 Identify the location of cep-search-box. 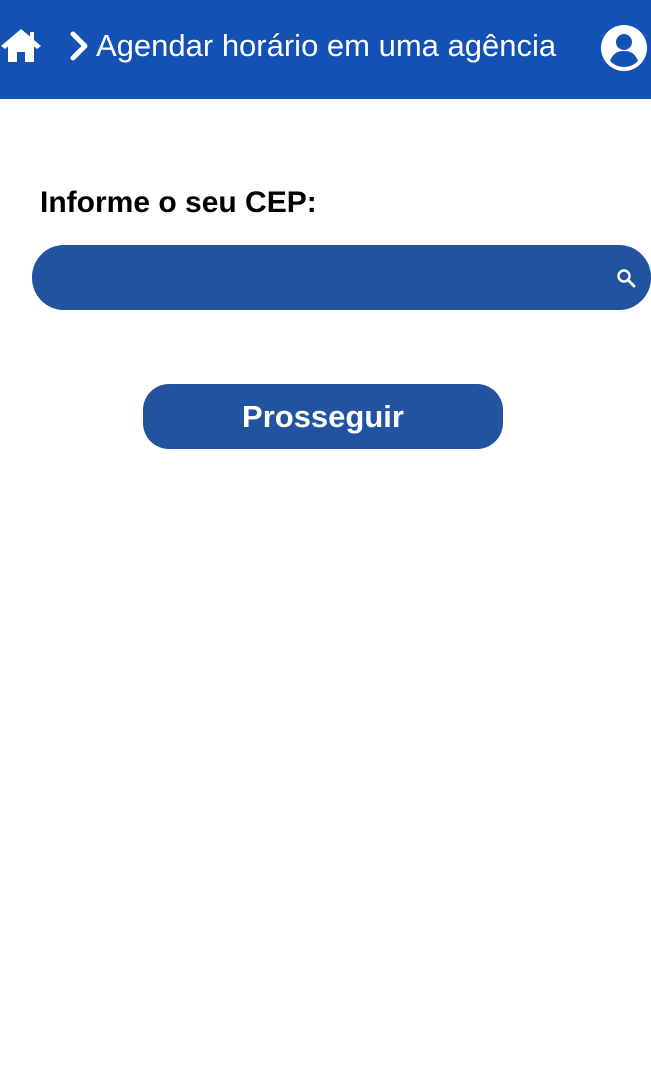
(341, 278).